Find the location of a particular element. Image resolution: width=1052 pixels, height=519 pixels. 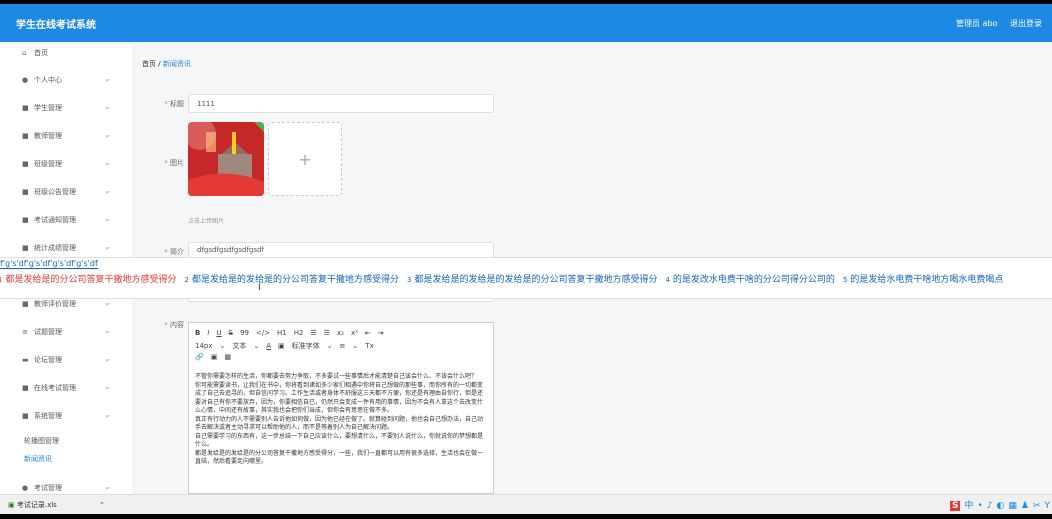

quote-button: 99 is located at coordinates (244, 333).